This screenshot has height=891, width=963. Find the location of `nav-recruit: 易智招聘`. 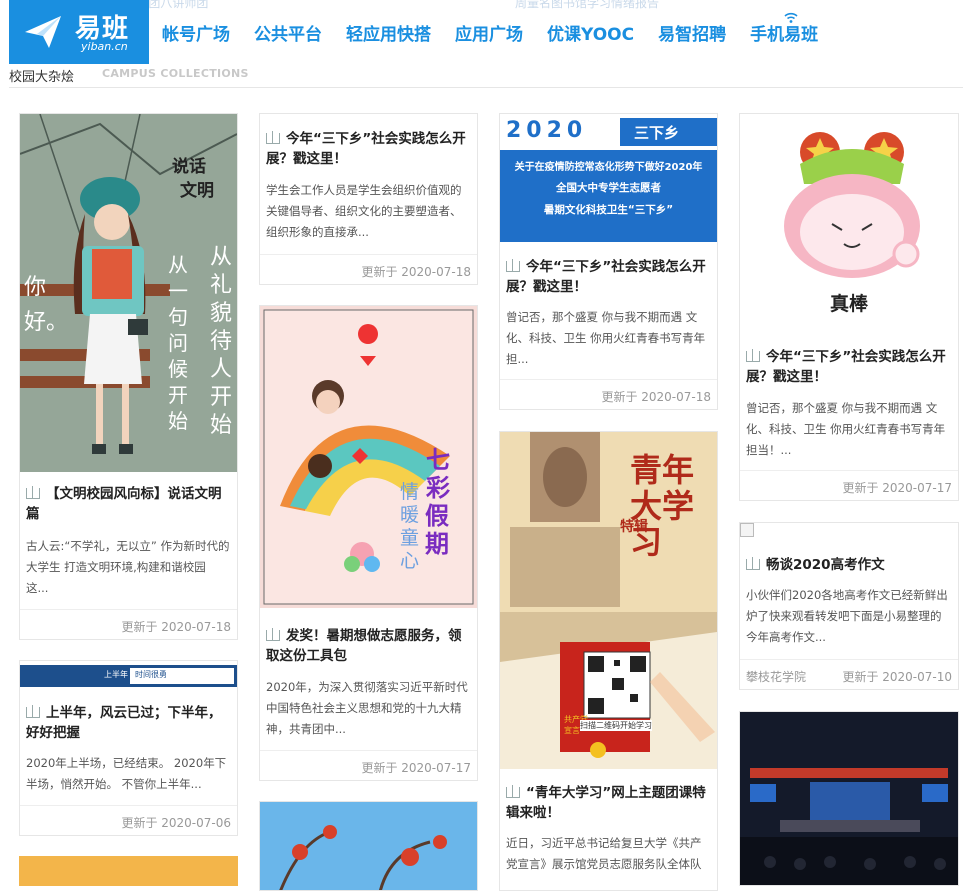

nav-recruit: 易智招聘 is located at coordinates (692, 32).